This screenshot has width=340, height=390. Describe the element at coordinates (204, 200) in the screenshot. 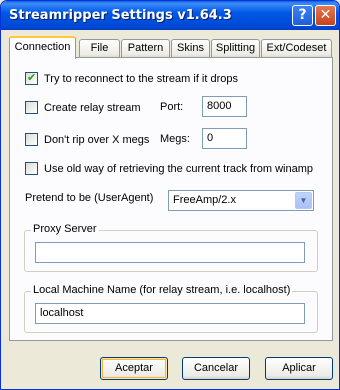

I see `useragent-value: FreeAmp/2.x` at that location.